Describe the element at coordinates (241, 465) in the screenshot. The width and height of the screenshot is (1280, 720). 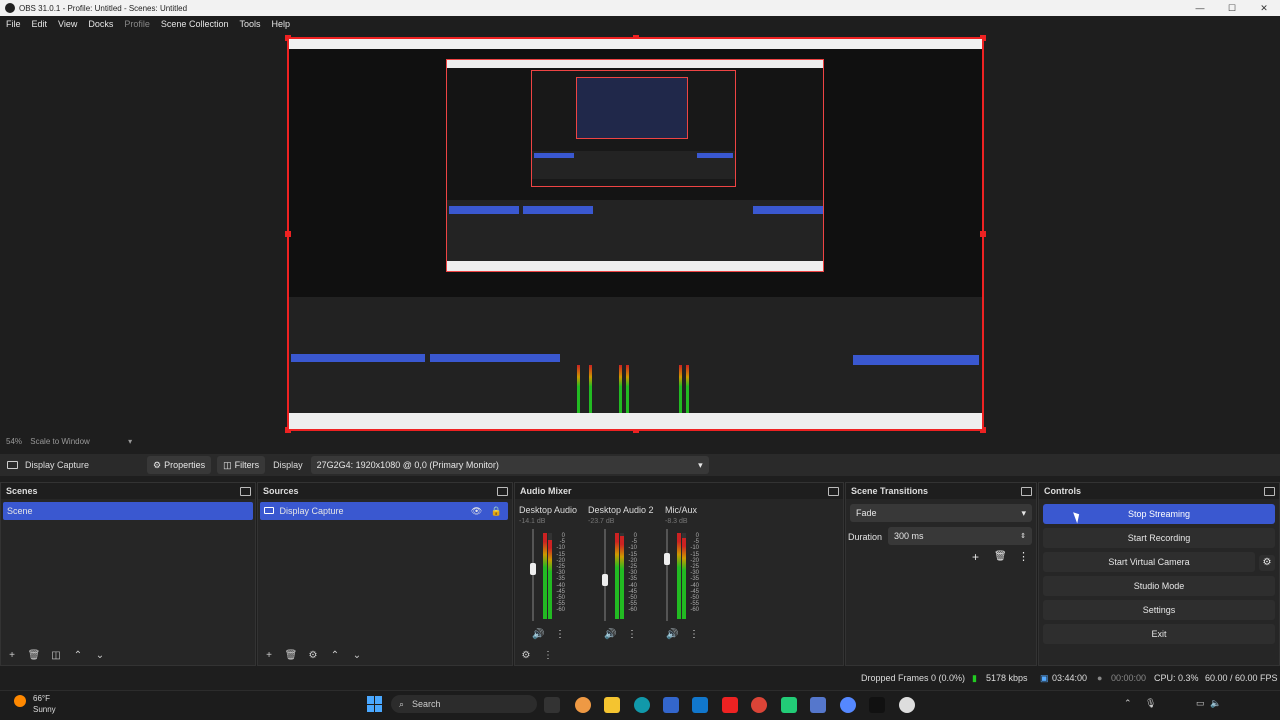
I see `filters-button: ◫ Filters` at that location.